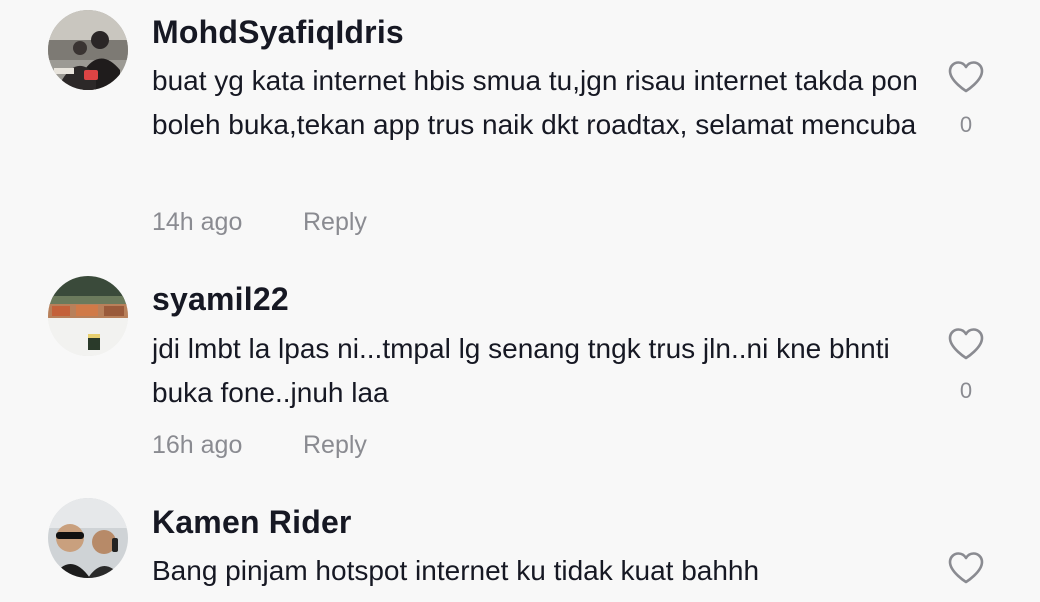  Describe the element at coordinates (252, 522) in the screenshot. I see `username: Kamen Rider` at that location.